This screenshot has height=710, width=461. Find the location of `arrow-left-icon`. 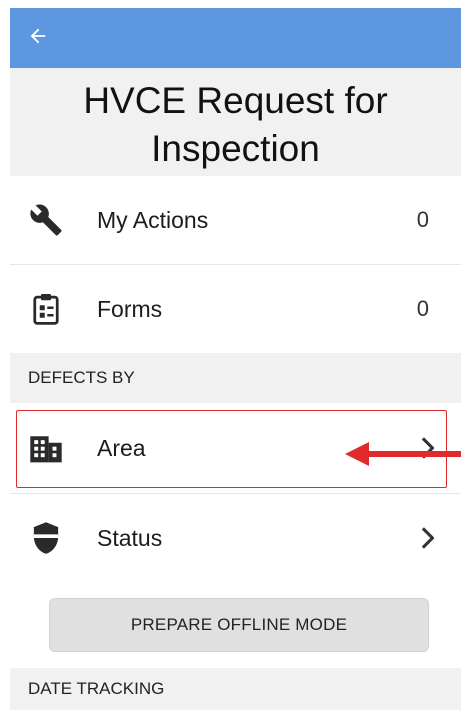

arrow-left-icon is located at coordinates (38, 36).